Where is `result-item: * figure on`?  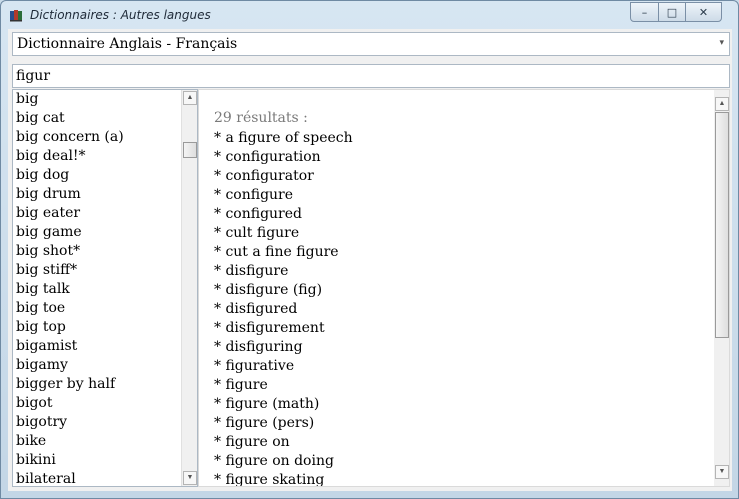 result-item: * figure on is located at coordinates (283, 442).